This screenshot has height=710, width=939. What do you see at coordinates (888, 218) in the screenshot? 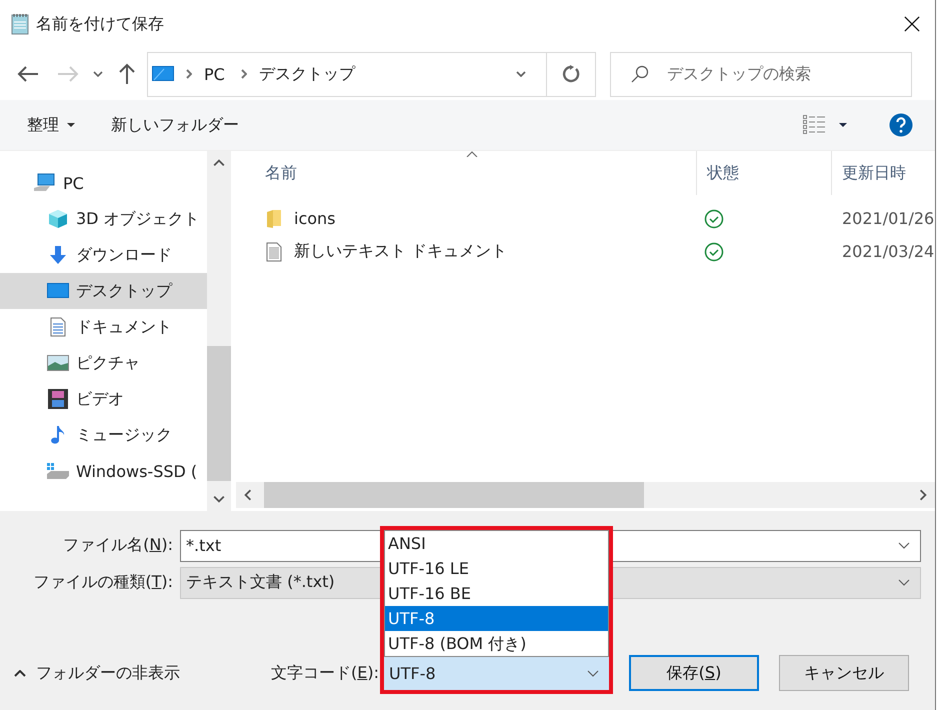
I see `modified-date: 2021/01/26` at bounding box center [888, 218].